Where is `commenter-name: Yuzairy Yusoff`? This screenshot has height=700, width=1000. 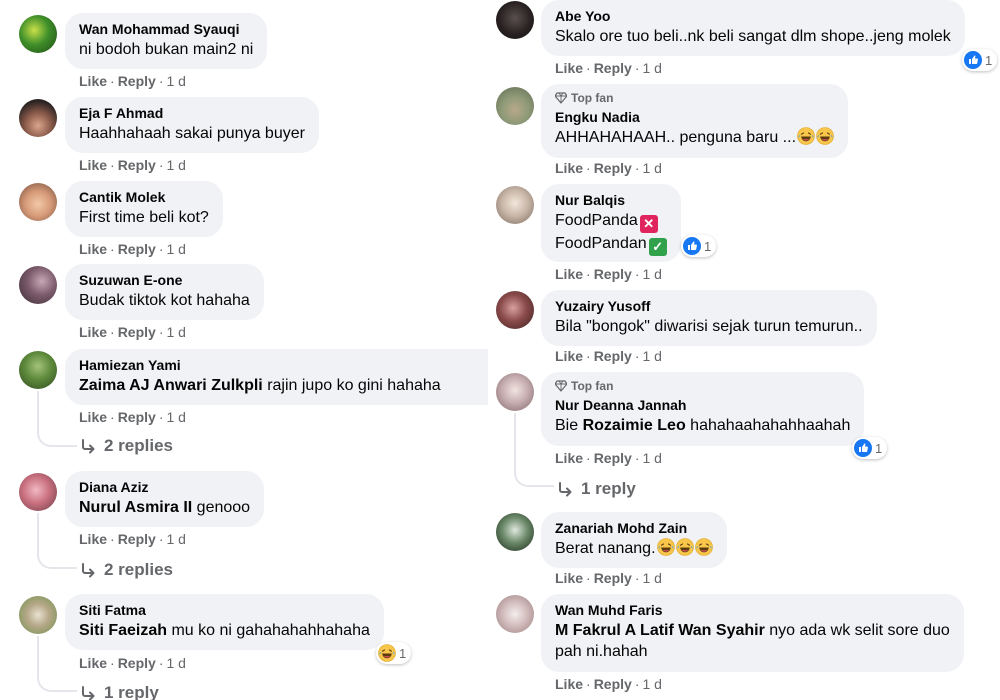
commenter-name: Yuzairy Yusoff is located at coordinates (709, 306).